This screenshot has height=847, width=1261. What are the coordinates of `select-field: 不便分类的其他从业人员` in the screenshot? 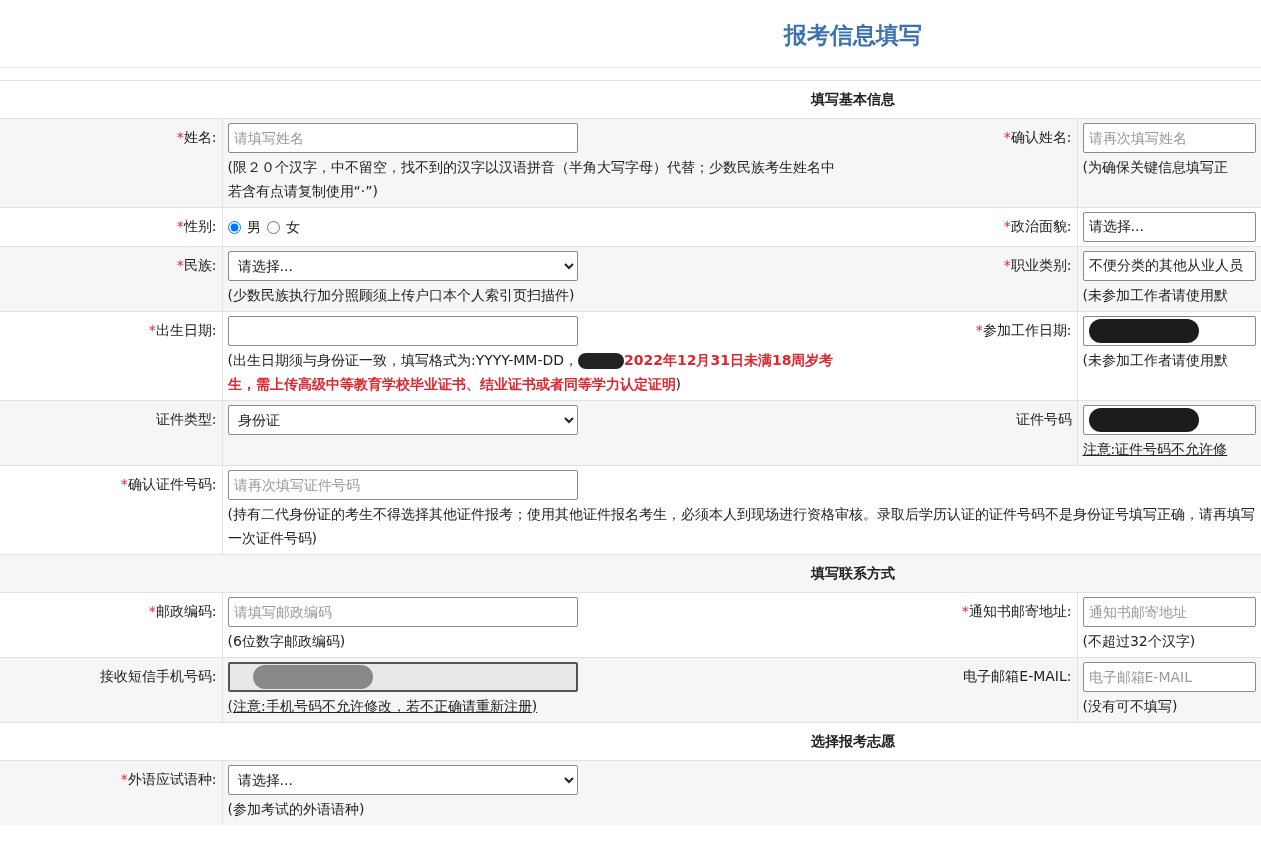 It's located at (1169, 265).